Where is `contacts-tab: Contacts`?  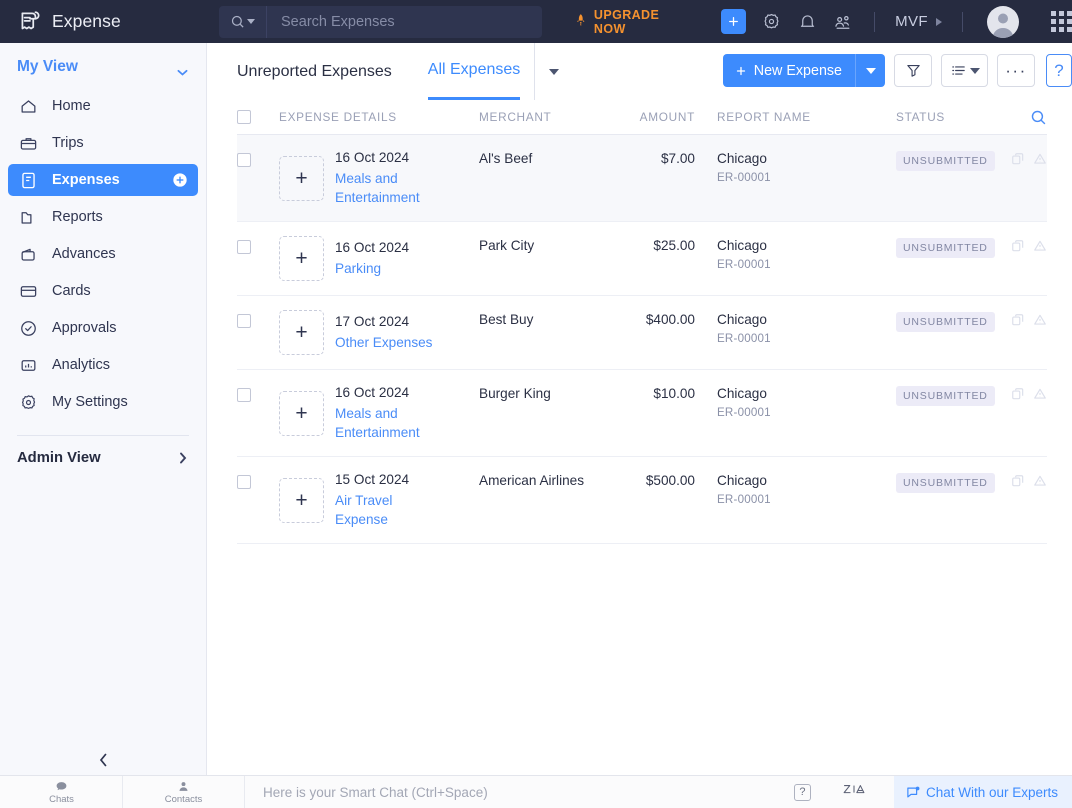
contacts-tab: Contacts is located at coordinates (184, 791).